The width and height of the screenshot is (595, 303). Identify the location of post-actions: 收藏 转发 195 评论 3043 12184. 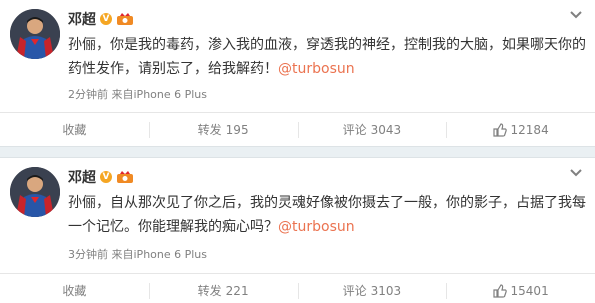
(297, 129).